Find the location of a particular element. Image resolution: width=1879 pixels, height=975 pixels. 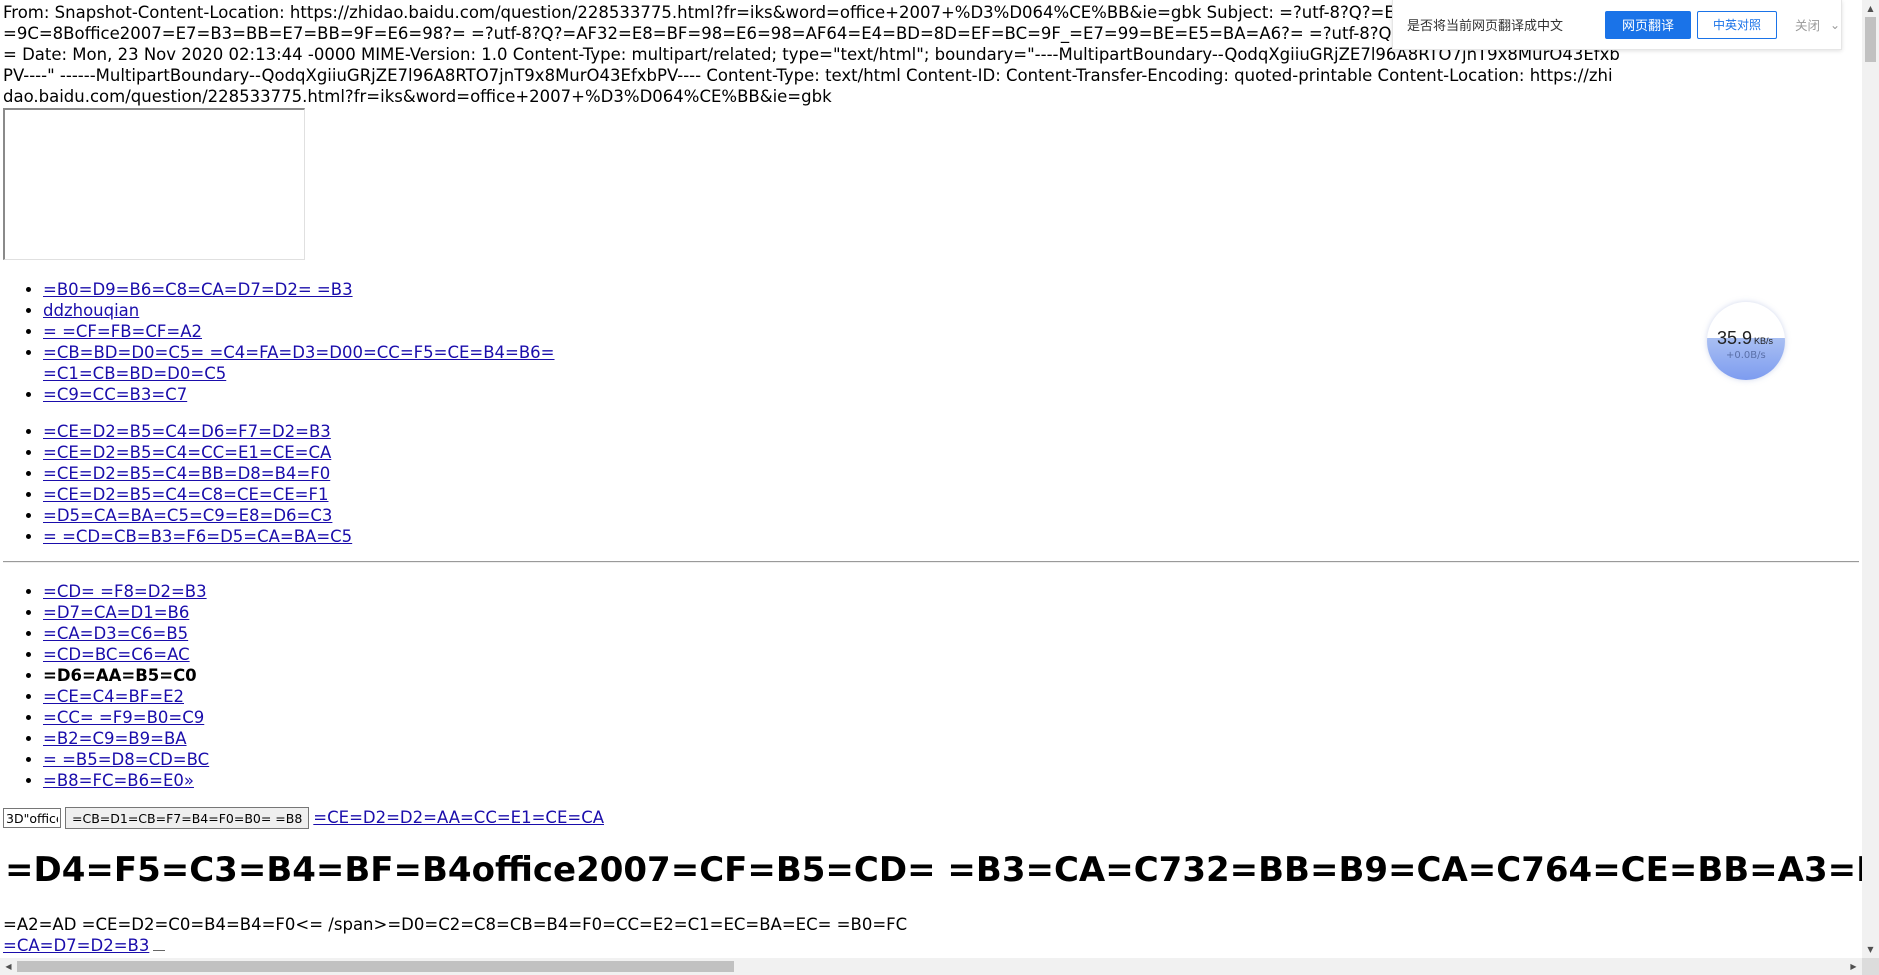

list-item: =D5=CA=BA=C5=C9=E8=D6=C3 is located at coordinates (197, 515).